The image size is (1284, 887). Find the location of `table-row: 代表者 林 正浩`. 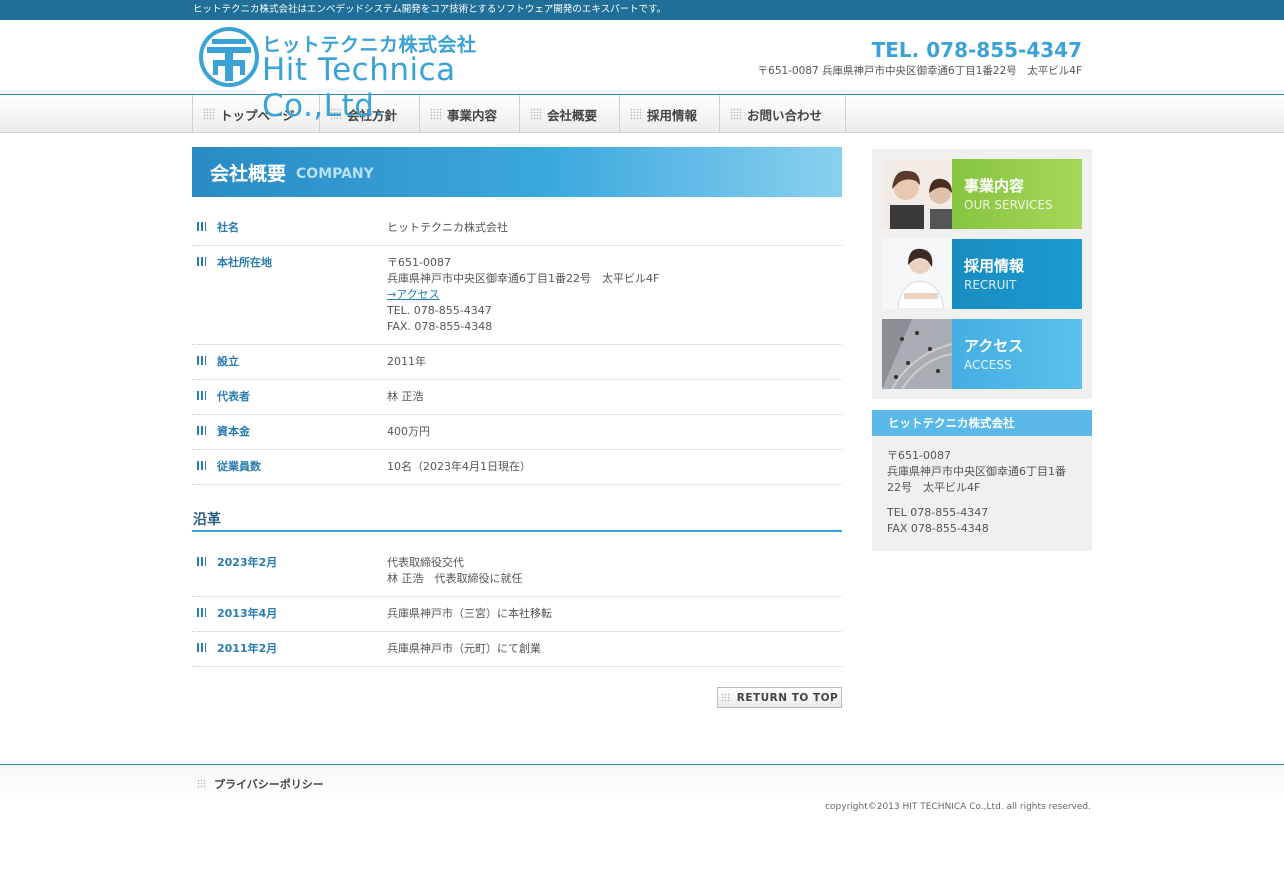

table-row: 代表者 林 正浩 is located at coordinates (517, 397).